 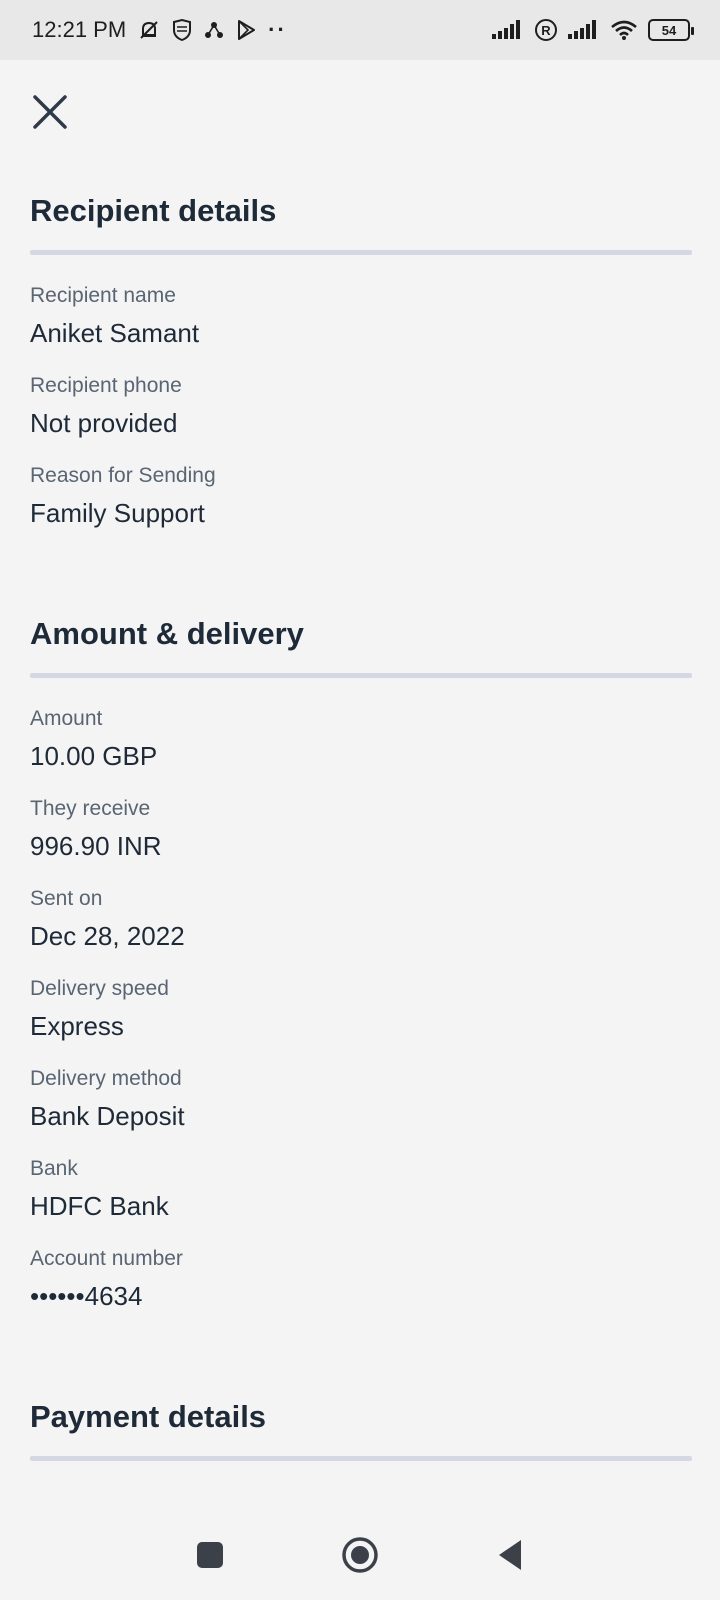 What do you see at coordinates (99, 988) in the screenshot?
I see `field-label: Delivery speed` at bounding box center [99, 988].